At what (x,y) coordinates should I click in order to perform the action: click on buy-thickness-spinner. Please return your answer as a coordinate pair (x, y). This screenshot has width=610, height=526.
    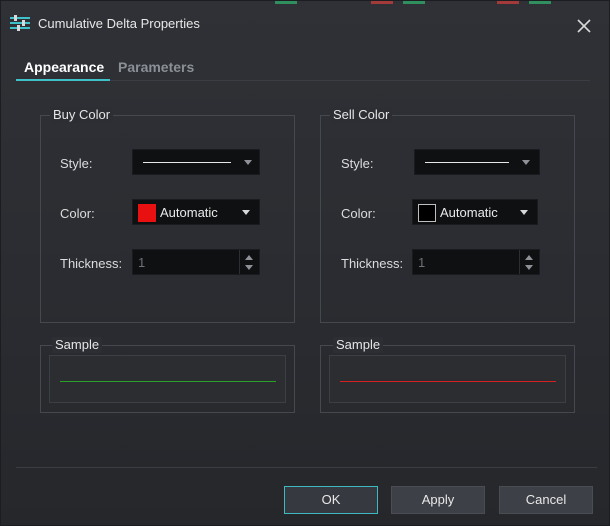
    Looking at the image, I should click on (196, 262).